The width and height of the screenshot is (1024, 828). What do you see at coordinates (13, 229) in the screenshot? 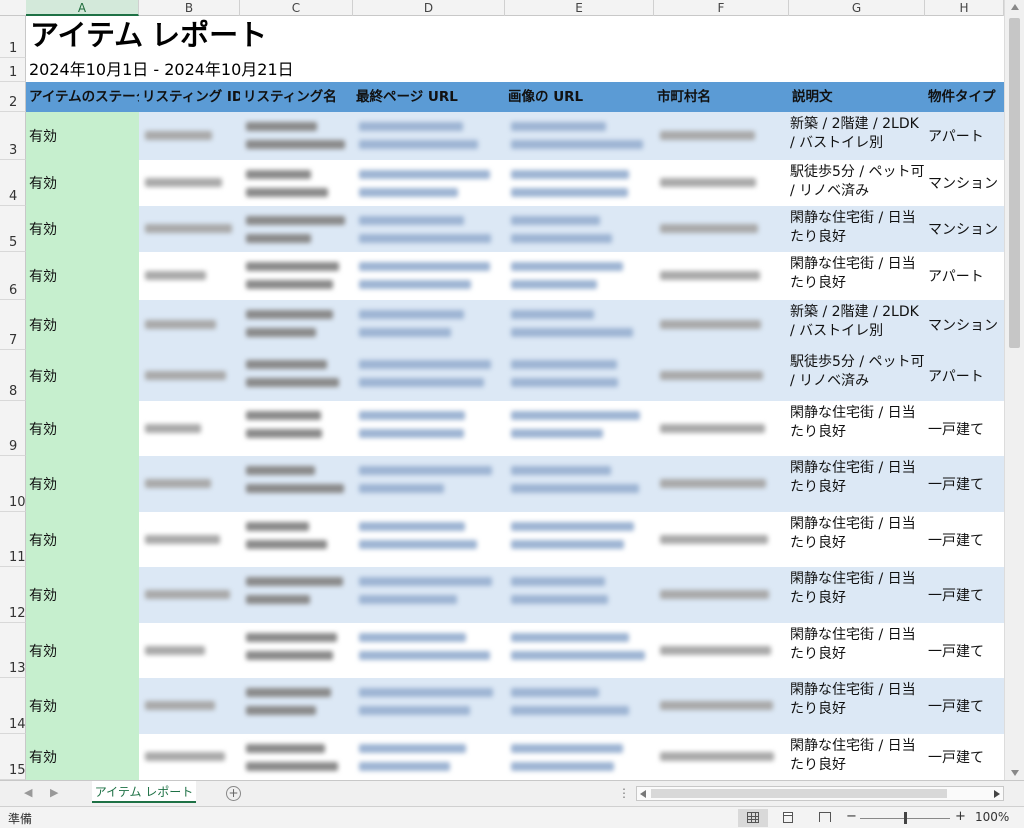
I see `row-header: 5` at bounding box center [13, 229].